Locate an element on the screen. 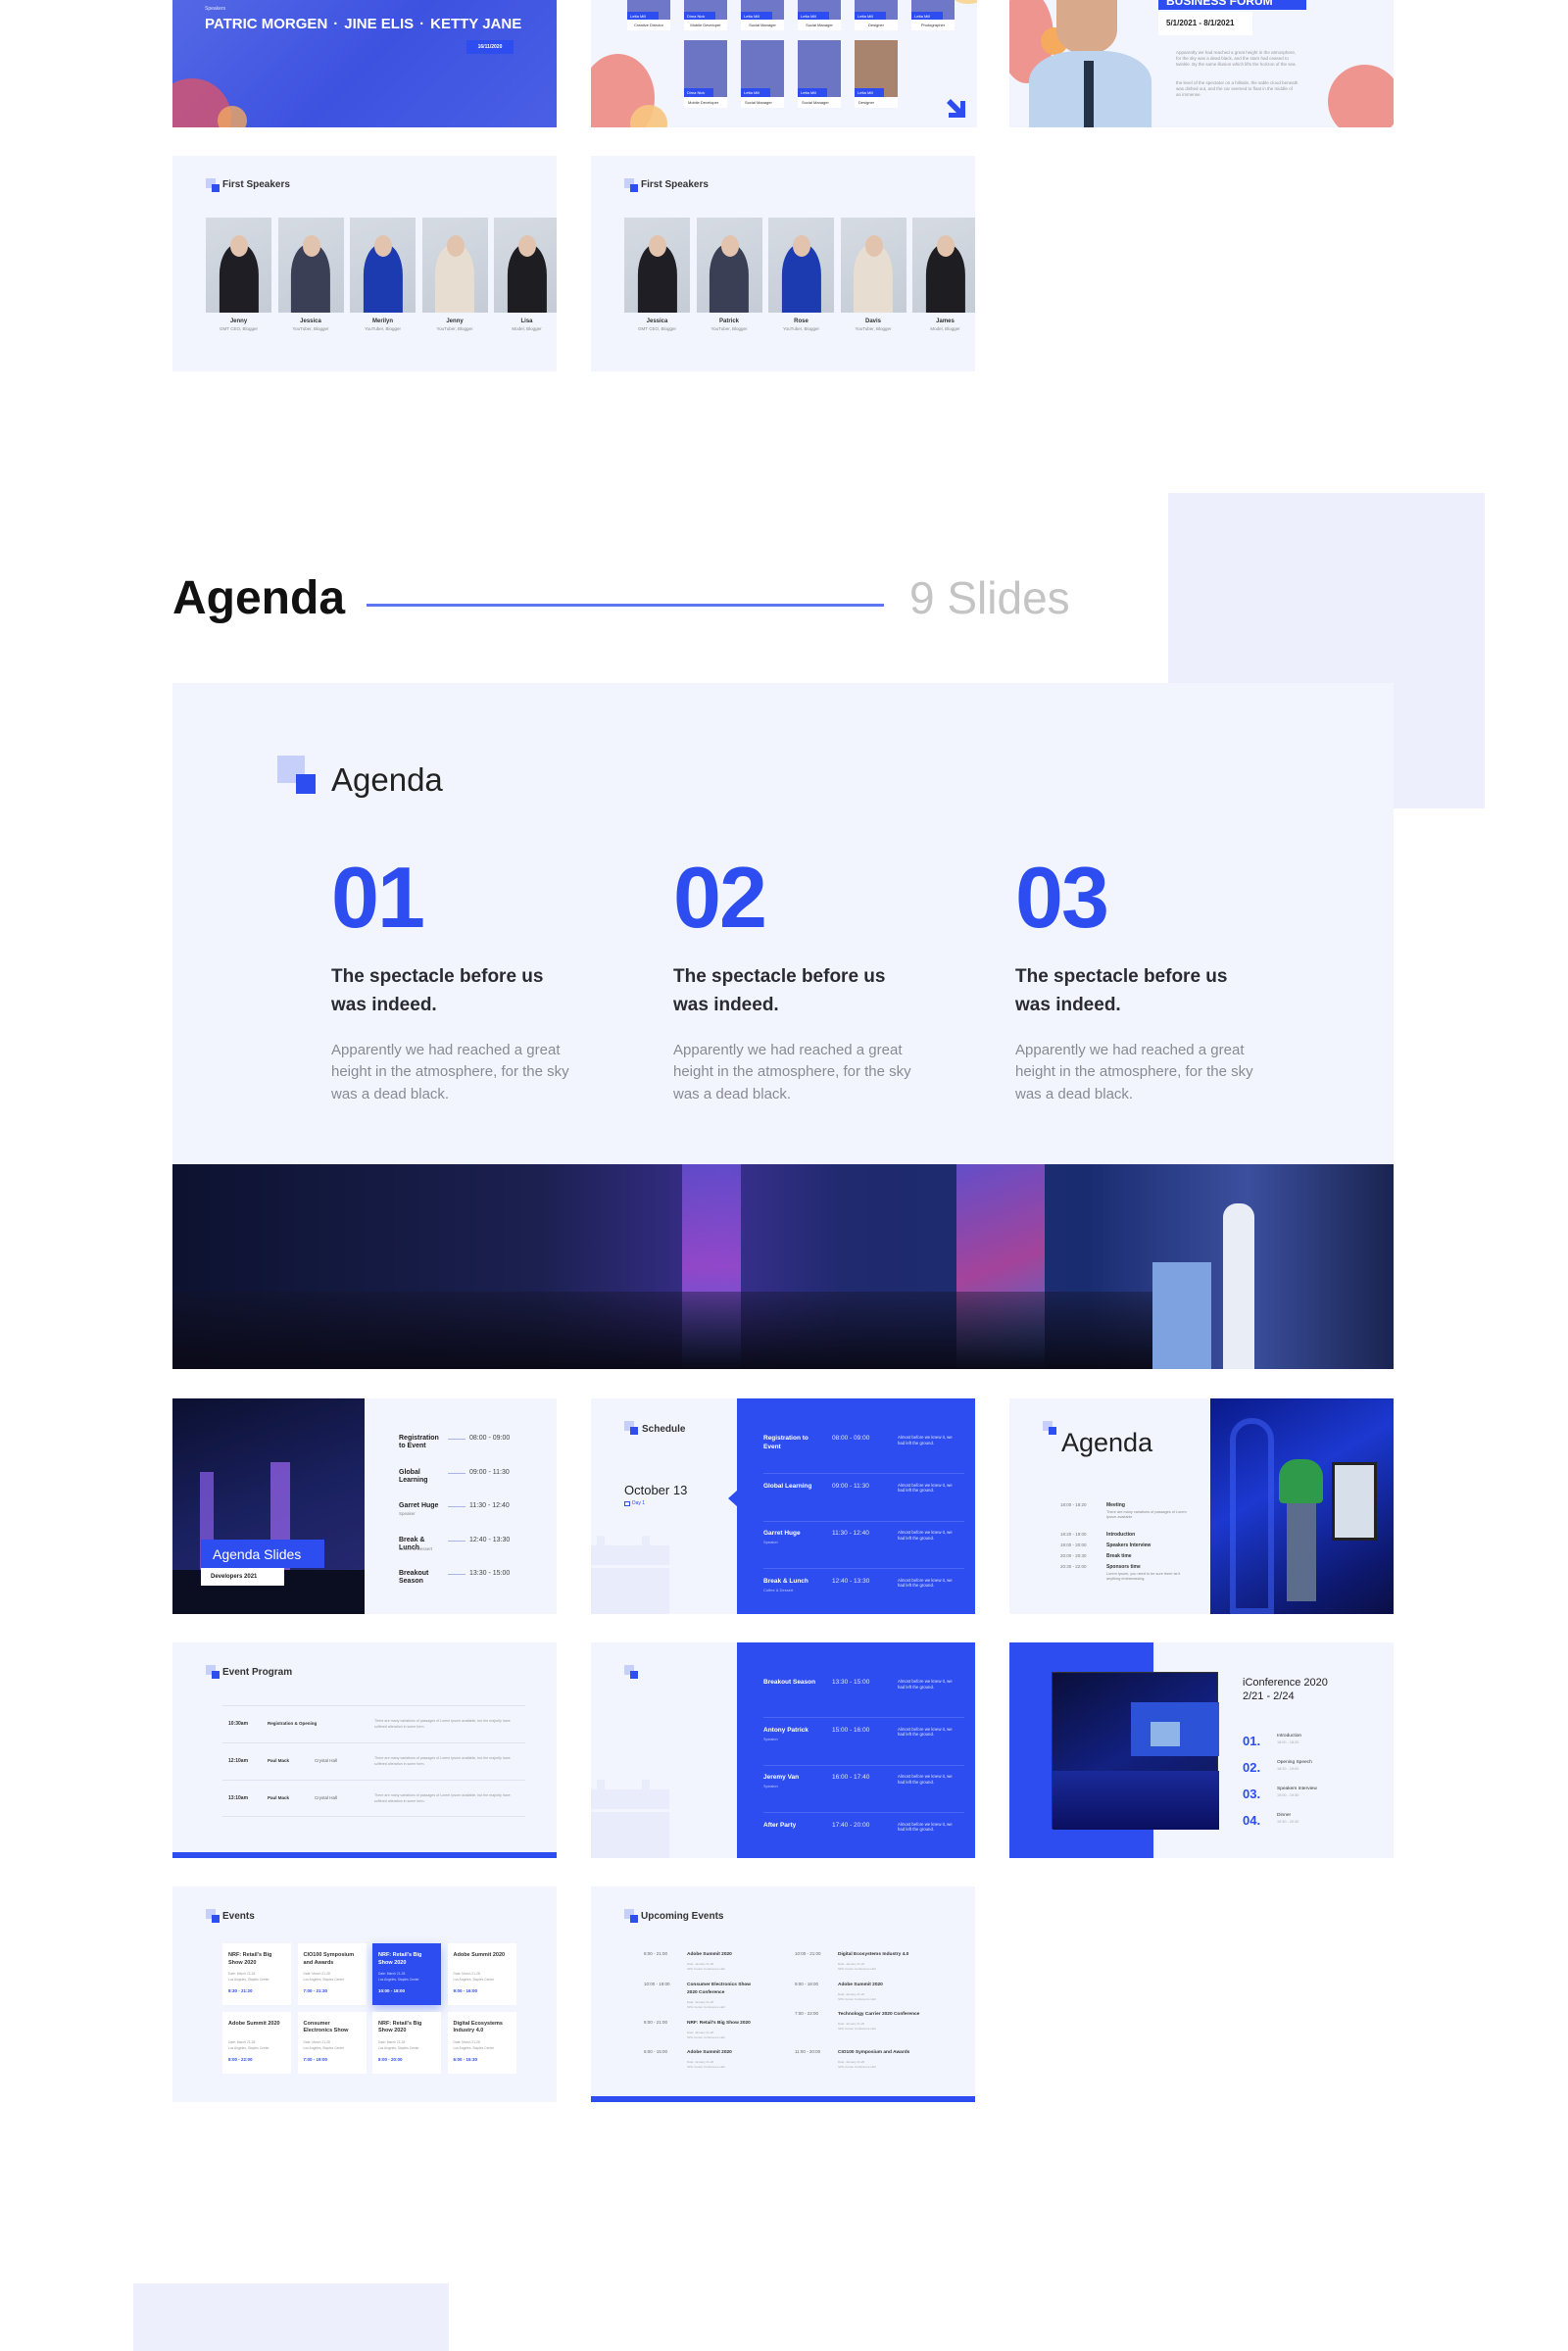  agenda-row: Garret Huge Speaker 11:30 - 12:40 is located at coordinates (467, 1513).